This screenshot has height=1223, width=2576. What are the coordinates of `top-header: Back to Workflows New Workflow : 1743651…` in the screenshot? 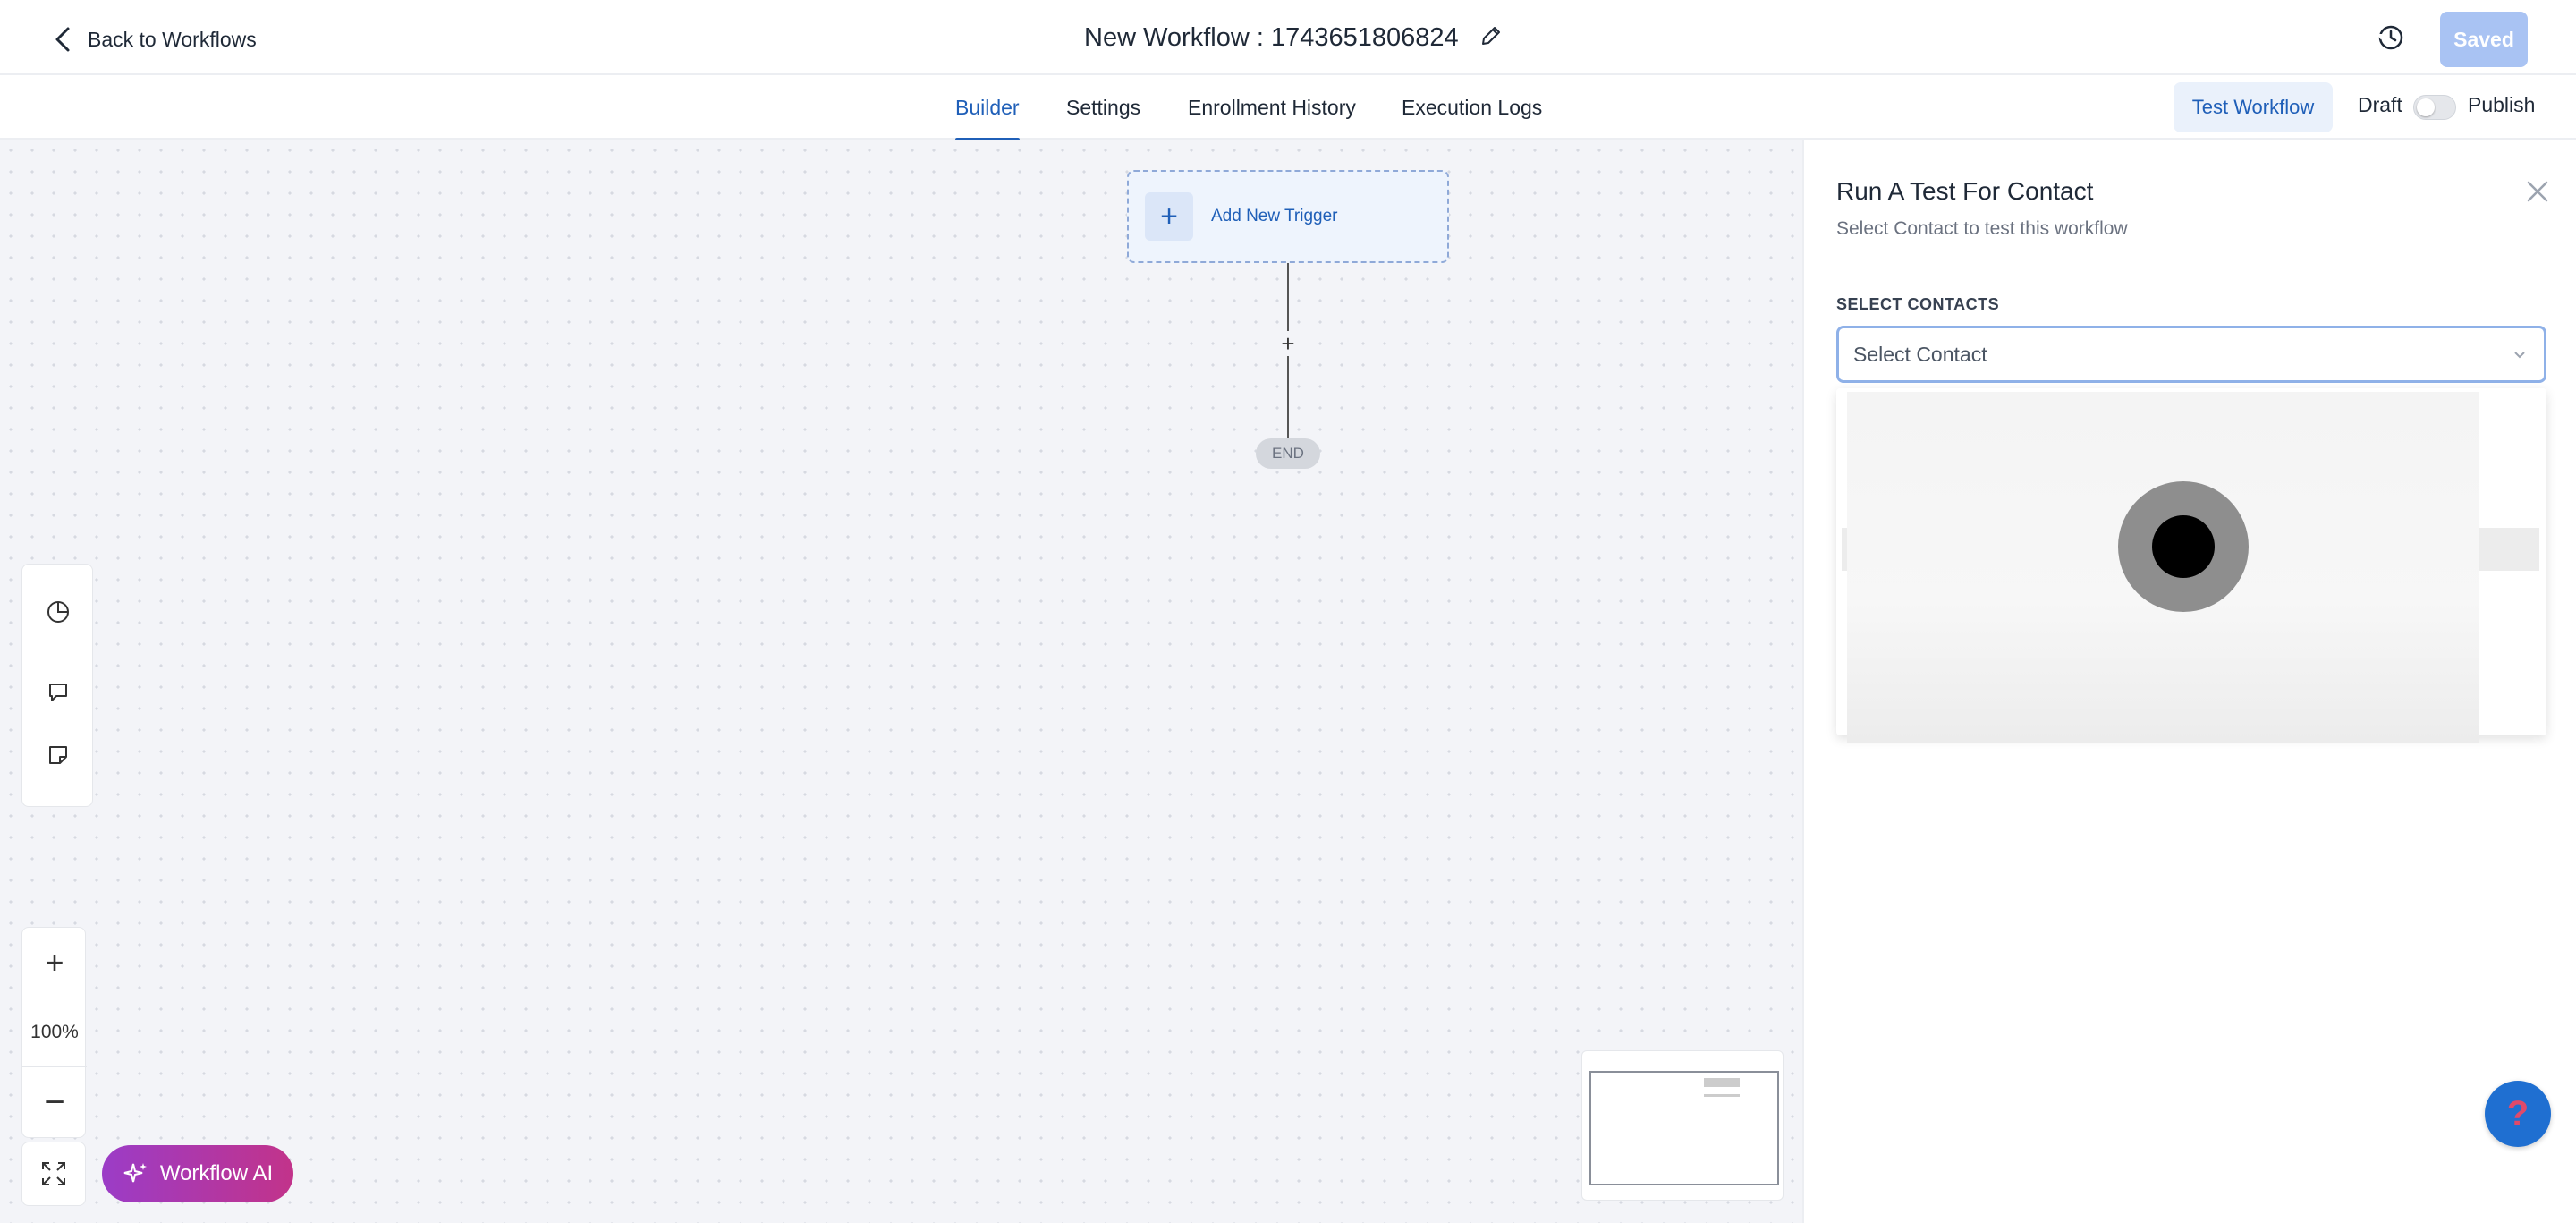 It's located at (1288, 37).